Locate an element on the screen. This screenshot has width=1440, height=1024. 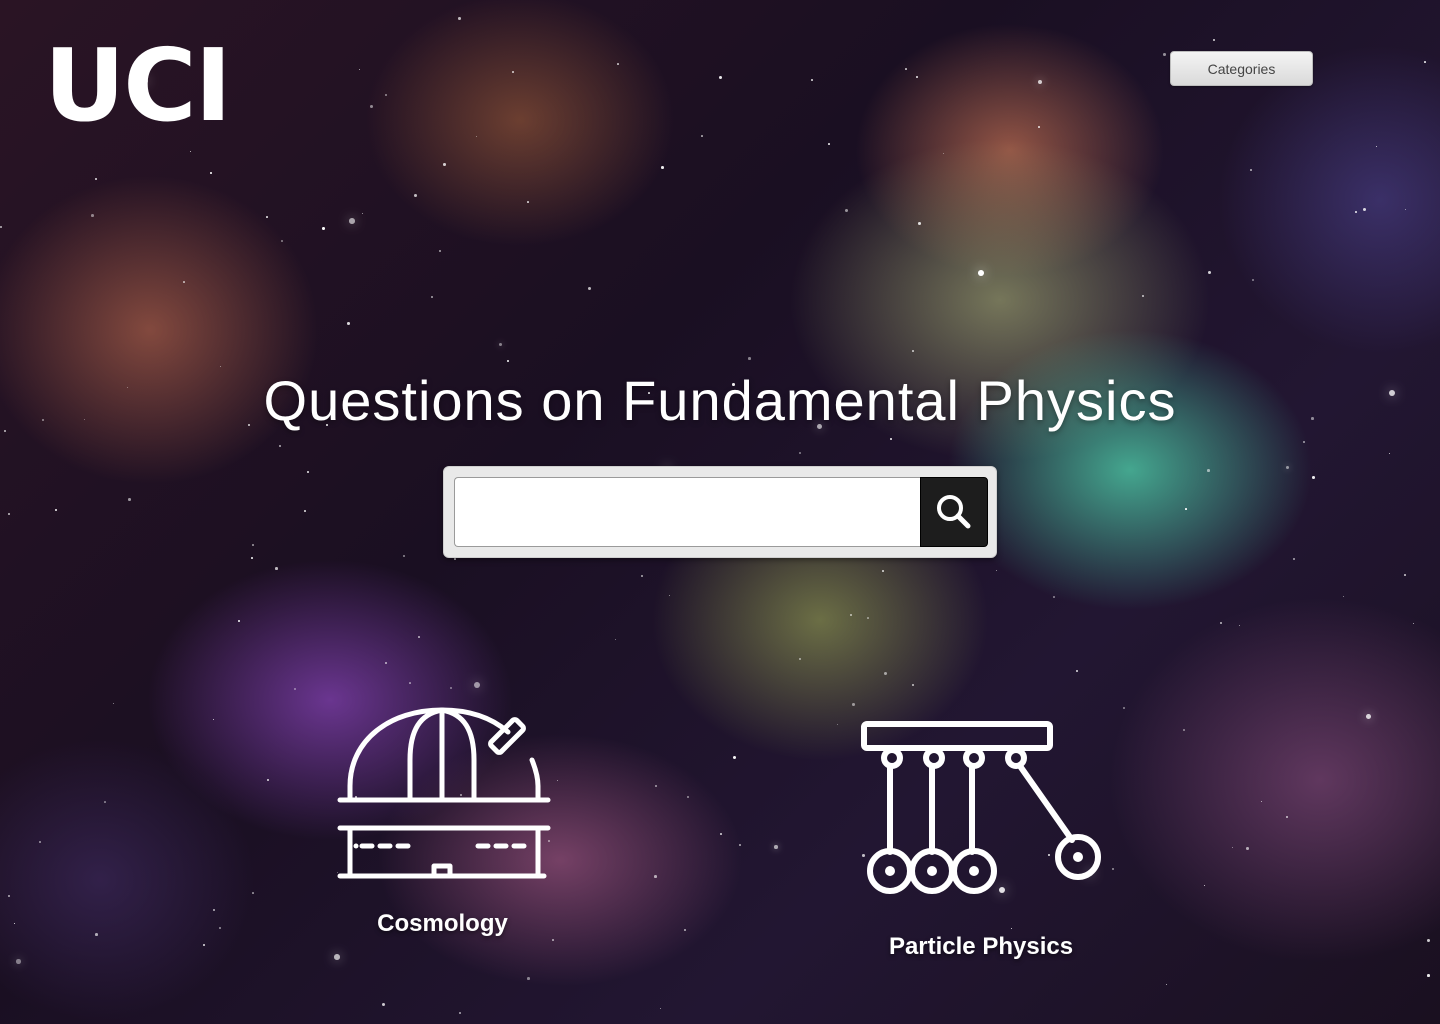
search-button is located at coordinates (954, 512).